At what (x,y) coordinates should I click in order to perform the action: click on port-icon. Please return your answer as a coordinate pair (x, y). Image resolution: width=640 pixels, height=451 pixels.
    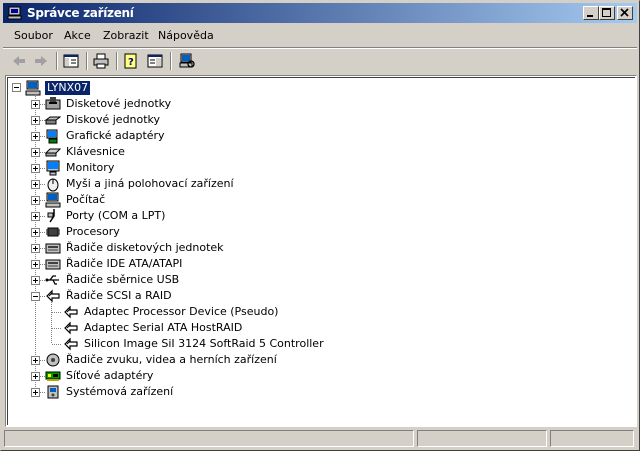
    Looking at the image, I should click on (51, 216).